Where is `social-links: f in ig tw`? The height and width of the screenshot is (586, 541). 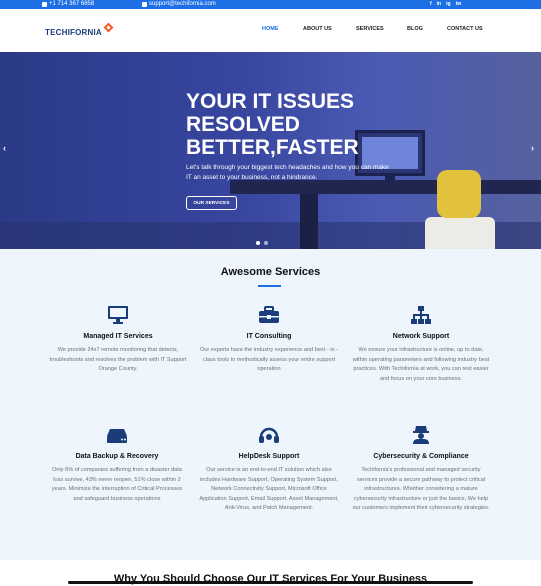 social-links: f in ig tw is located at coordinates (445, 4).